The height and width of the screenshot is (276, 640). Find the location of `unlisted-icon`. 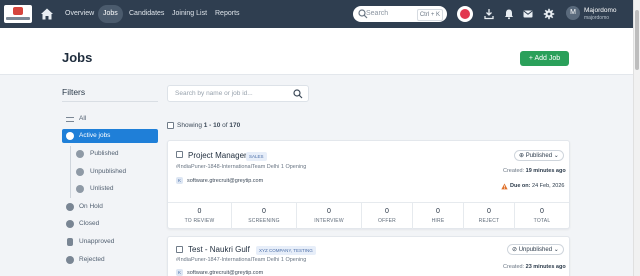

unlisted-icon is located at coordinates (80, 189).